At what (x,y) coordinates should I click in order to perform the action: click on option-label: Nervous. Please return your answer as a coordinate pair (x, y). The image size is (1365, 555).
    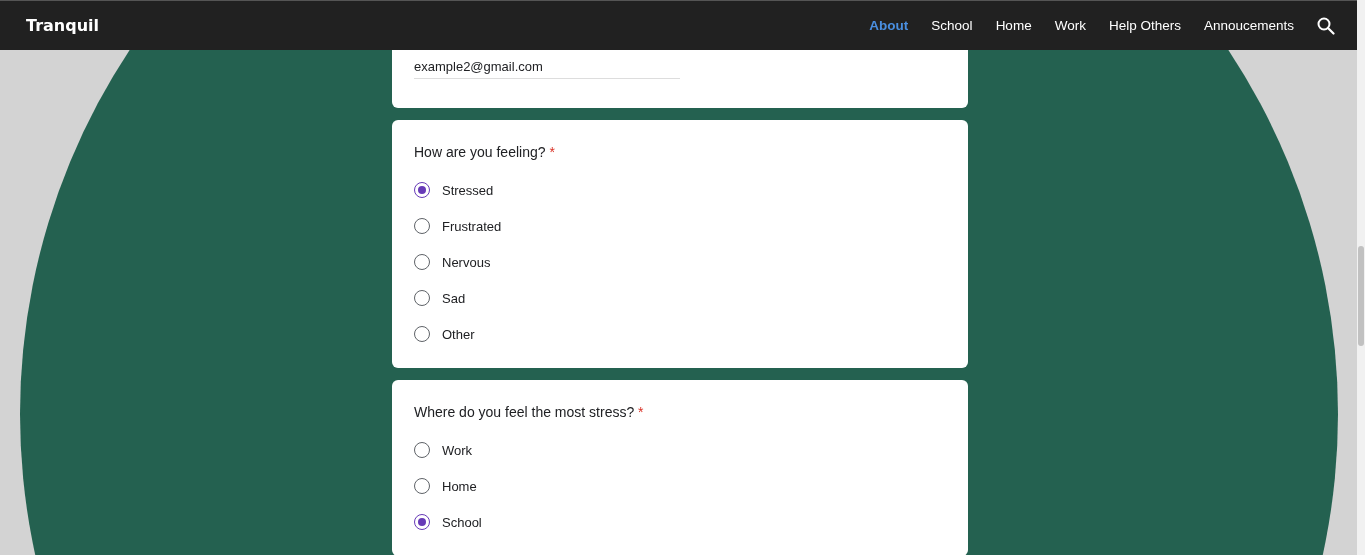
    Looking at the image, I should click on (466, 262).